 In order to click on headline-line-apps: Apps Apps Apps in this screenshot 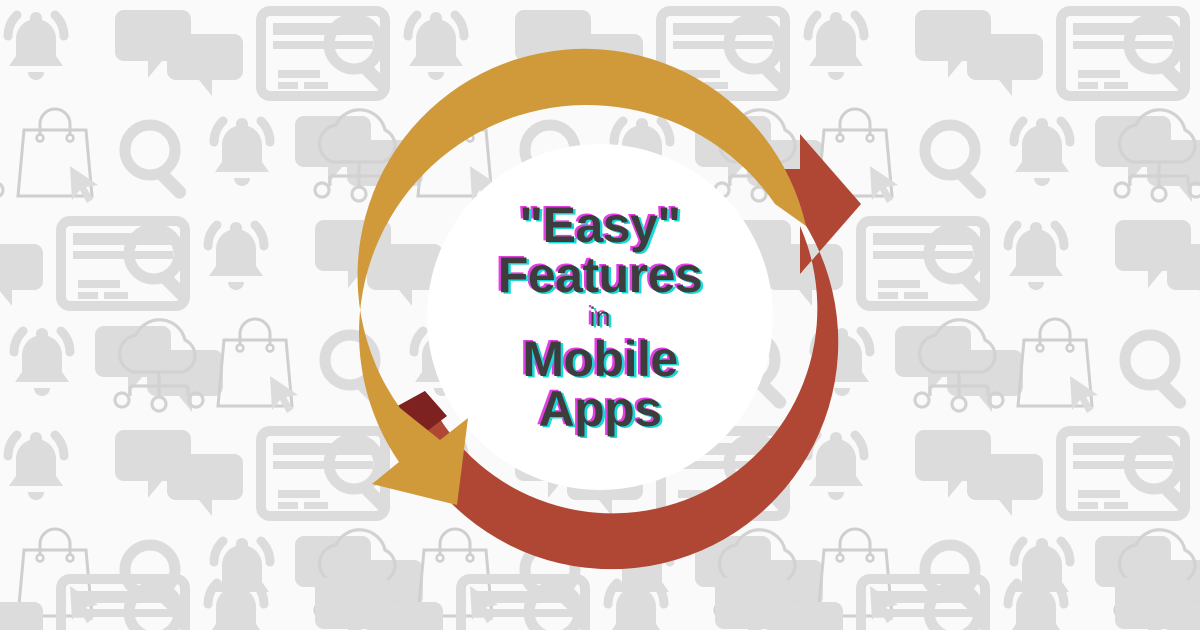, I will do `click(600, 409)`.